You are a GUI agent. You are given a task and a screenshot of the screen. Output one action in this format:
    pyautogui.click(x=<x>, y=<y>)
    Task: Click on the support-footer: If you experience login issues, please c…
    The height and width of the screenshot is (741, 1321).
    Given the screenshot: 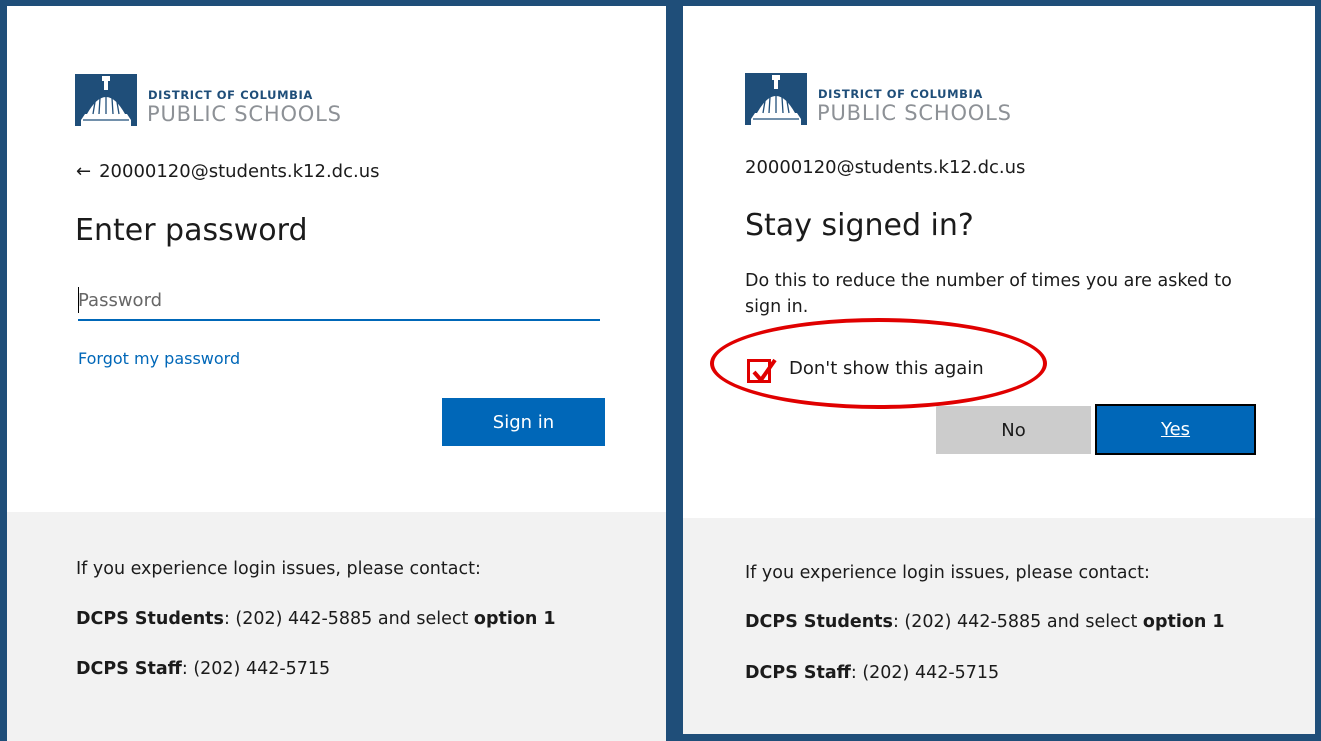 What is the action you would take?
    pyautogui.click(x=999, y=626)
    